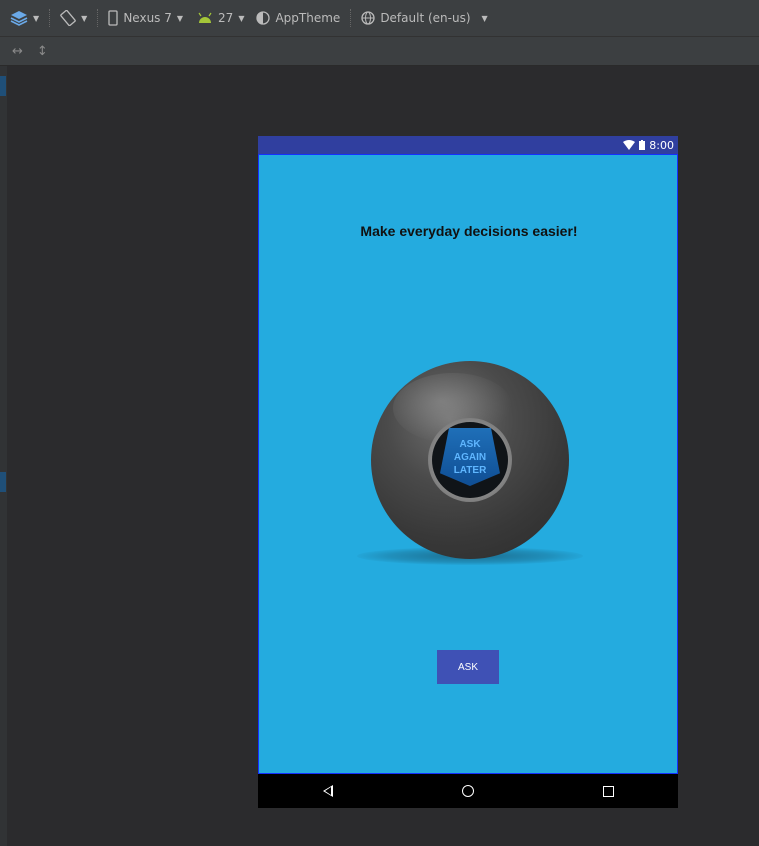 This screenshot has width=759, height=846. What do you see at coordinates (469, 231) in the screenshot?
I see `headline-text: Make everyday decisions easier!` at bounding box center [469, 231].